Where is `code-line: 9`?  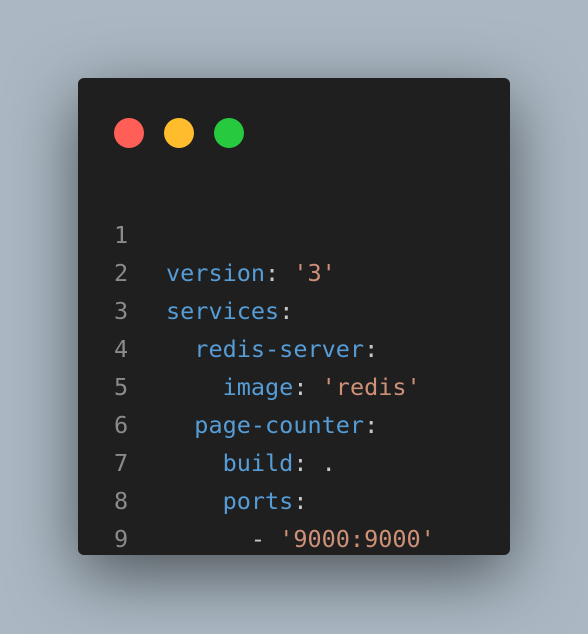 code-line: 9 is located at coordinates (294, 517).